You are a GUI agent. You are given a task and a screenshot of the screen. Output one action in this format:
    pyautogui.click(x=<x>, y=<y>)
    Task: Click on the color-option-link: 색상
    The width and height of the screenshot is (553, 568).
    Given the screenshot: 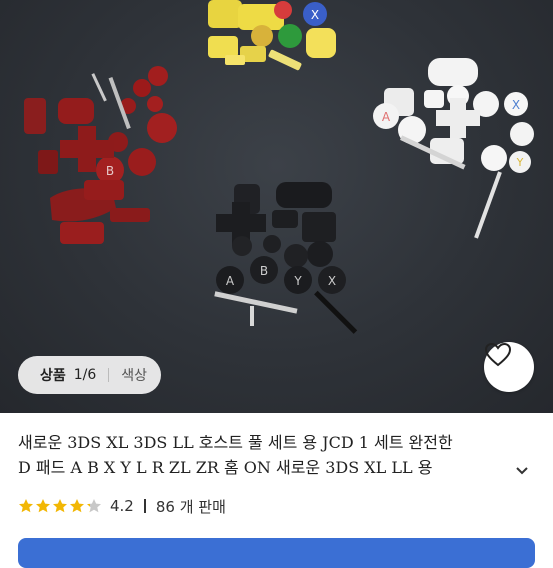 What is the action you would take?
    pyautogui.click(x=134, y=375)
    